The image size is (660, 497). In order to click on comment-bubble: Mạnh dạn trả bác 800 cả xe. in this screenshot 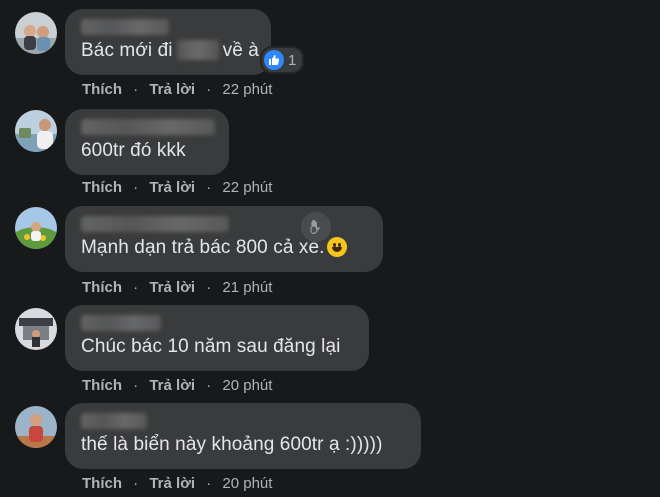, I will do `click(224, 239)`.